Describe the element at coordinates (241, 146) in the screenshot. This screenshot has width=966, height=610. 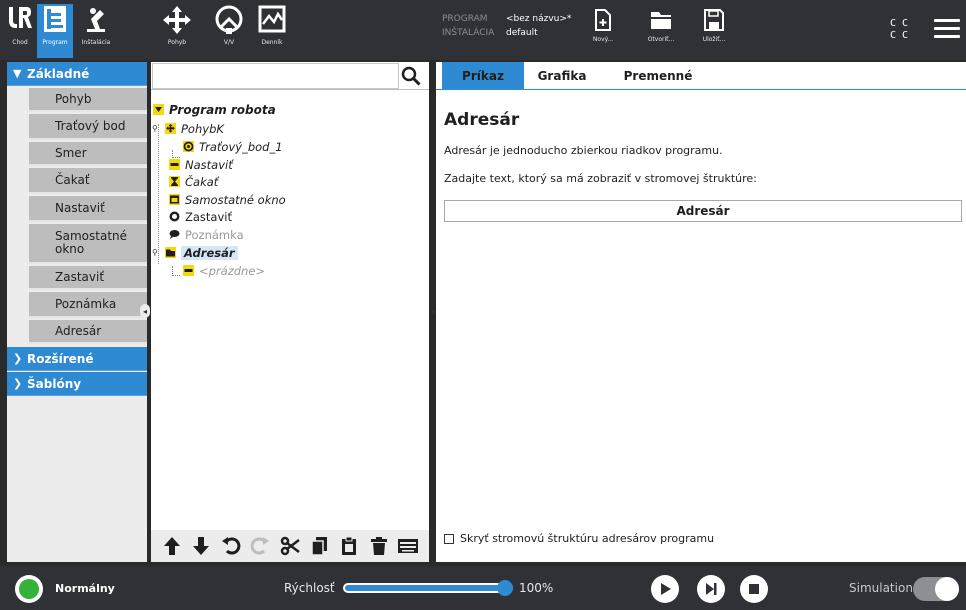
I see `tree-node-label: Traťový_bod_1` at that location.